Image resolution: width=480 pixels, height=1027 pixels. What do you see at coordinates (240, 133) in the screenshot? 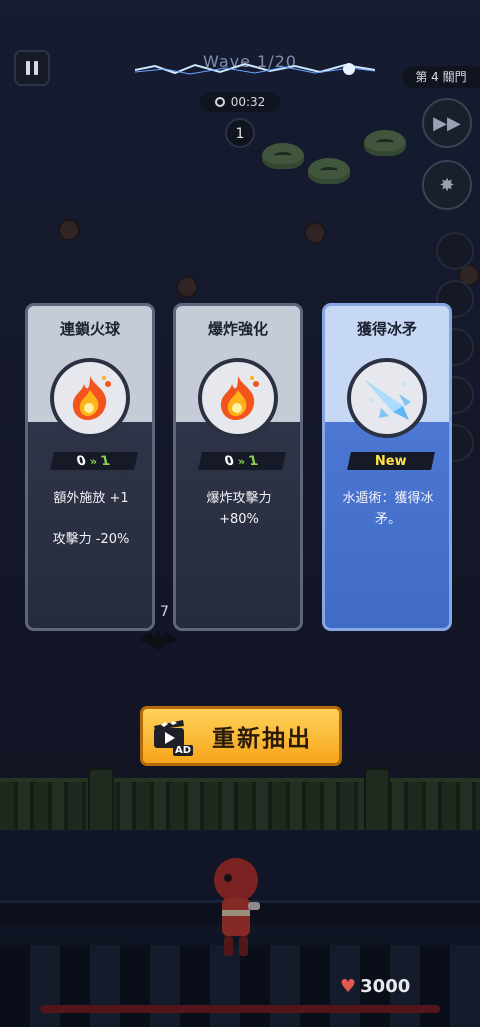
I see `kill-count-badge: 1` at bounding box center [240, 133].